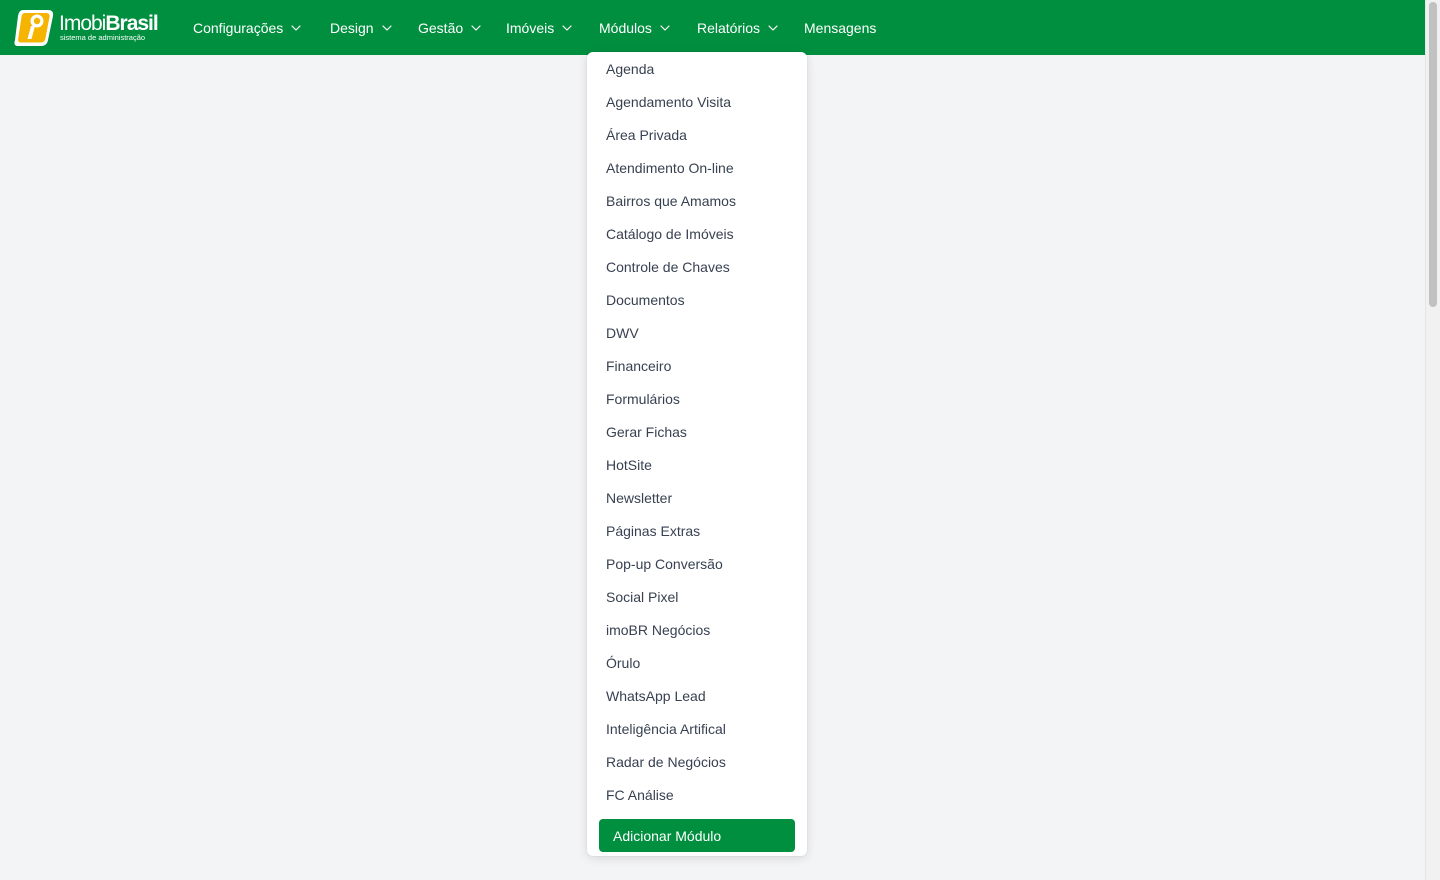 The image size is (1440, 880). I want to click on menu-item-newsletter: Newsletter, so click(697, 497).